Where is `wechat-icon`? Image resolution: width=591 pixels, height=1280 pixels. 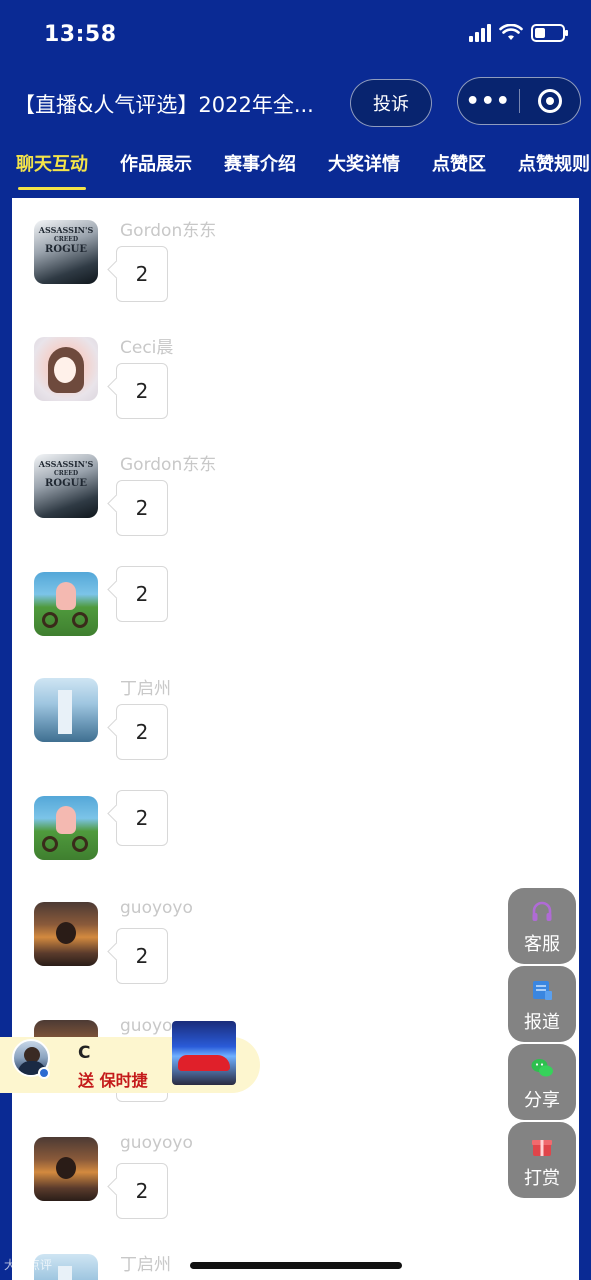
wechat-icon is located at coordinates (542, 1068).